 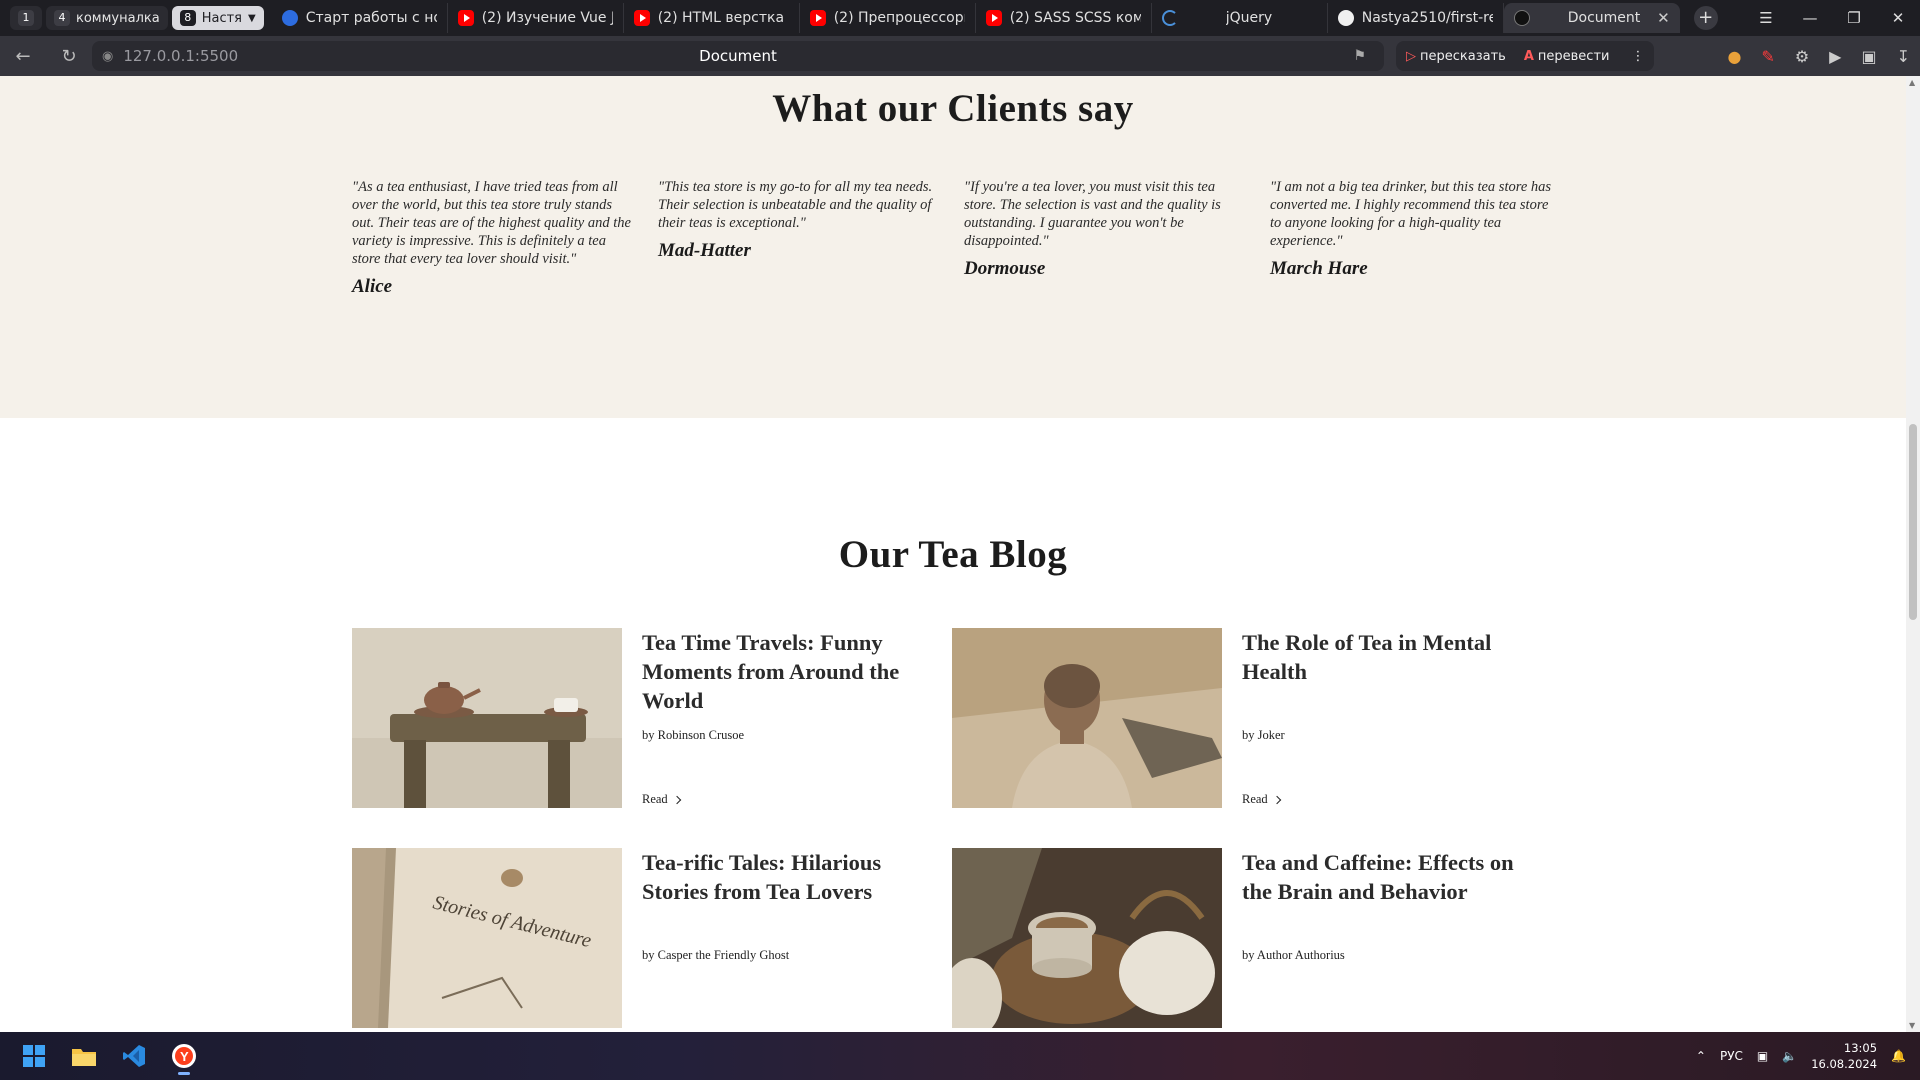 What do you see at coordinates (1255, 799) in the screenshot?
I see `read-label: Read` at bounding box center [1255, 799].